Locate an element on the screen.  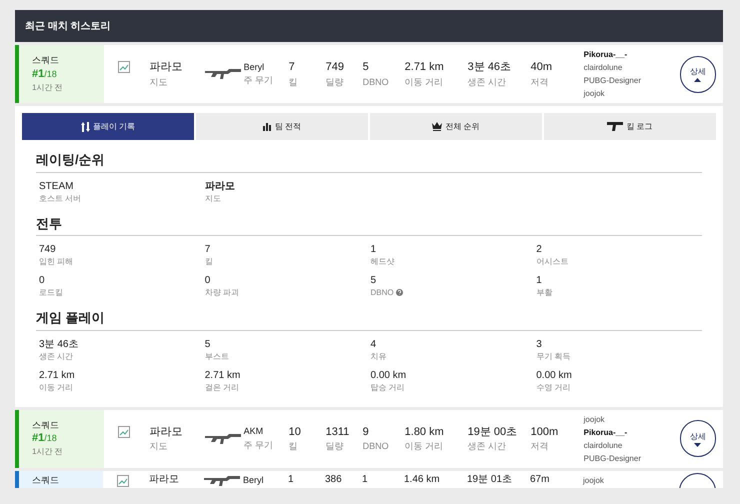
stat-value: 4 is located at coordinates (374, 344).